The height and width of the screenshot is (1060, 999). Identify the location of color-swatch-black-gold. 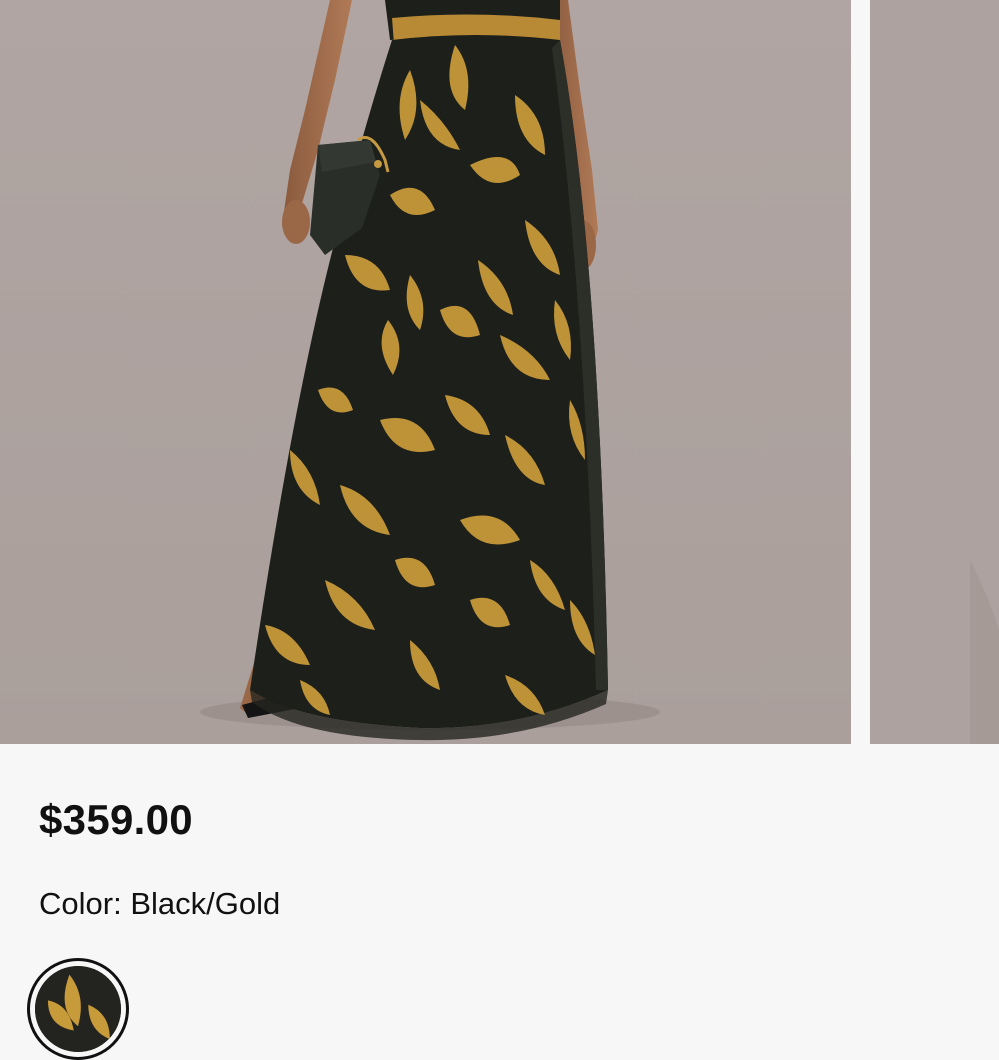
(78, 1009).